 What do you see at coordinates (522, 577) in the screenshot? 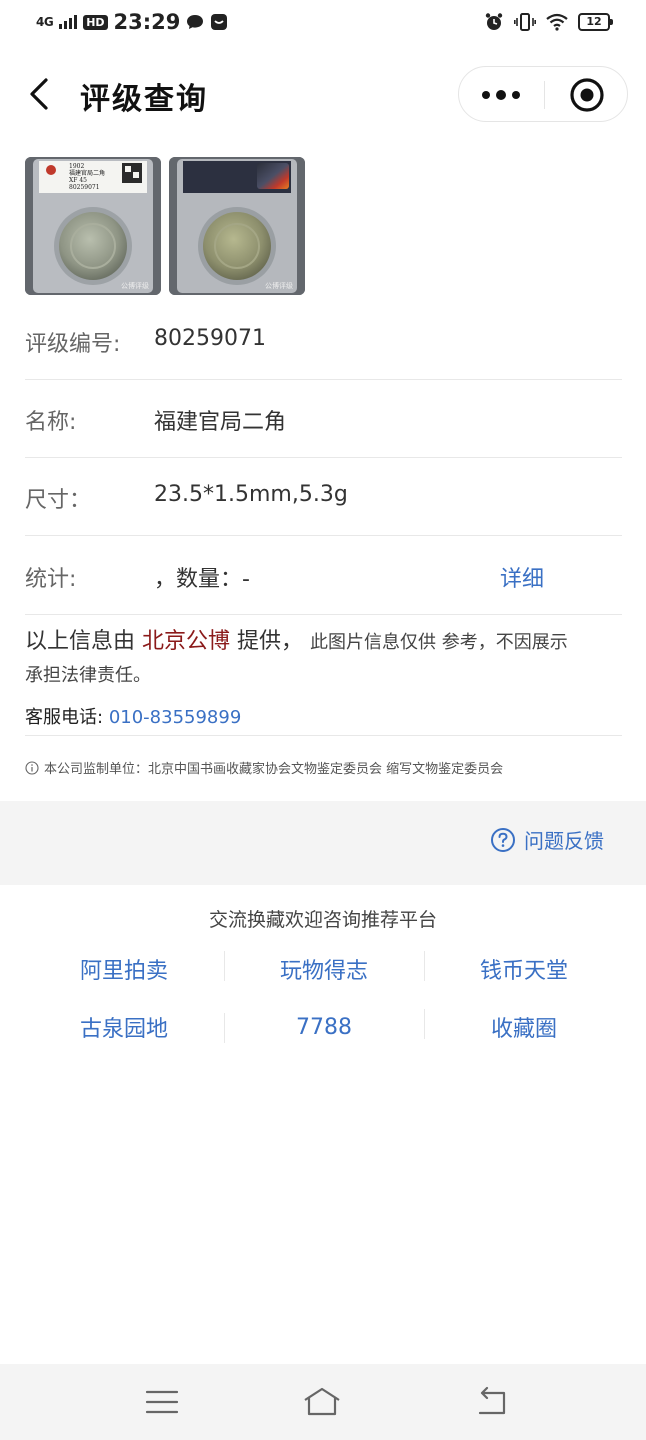
I see `detail-link: 详细` at bounding box center [522, 577].